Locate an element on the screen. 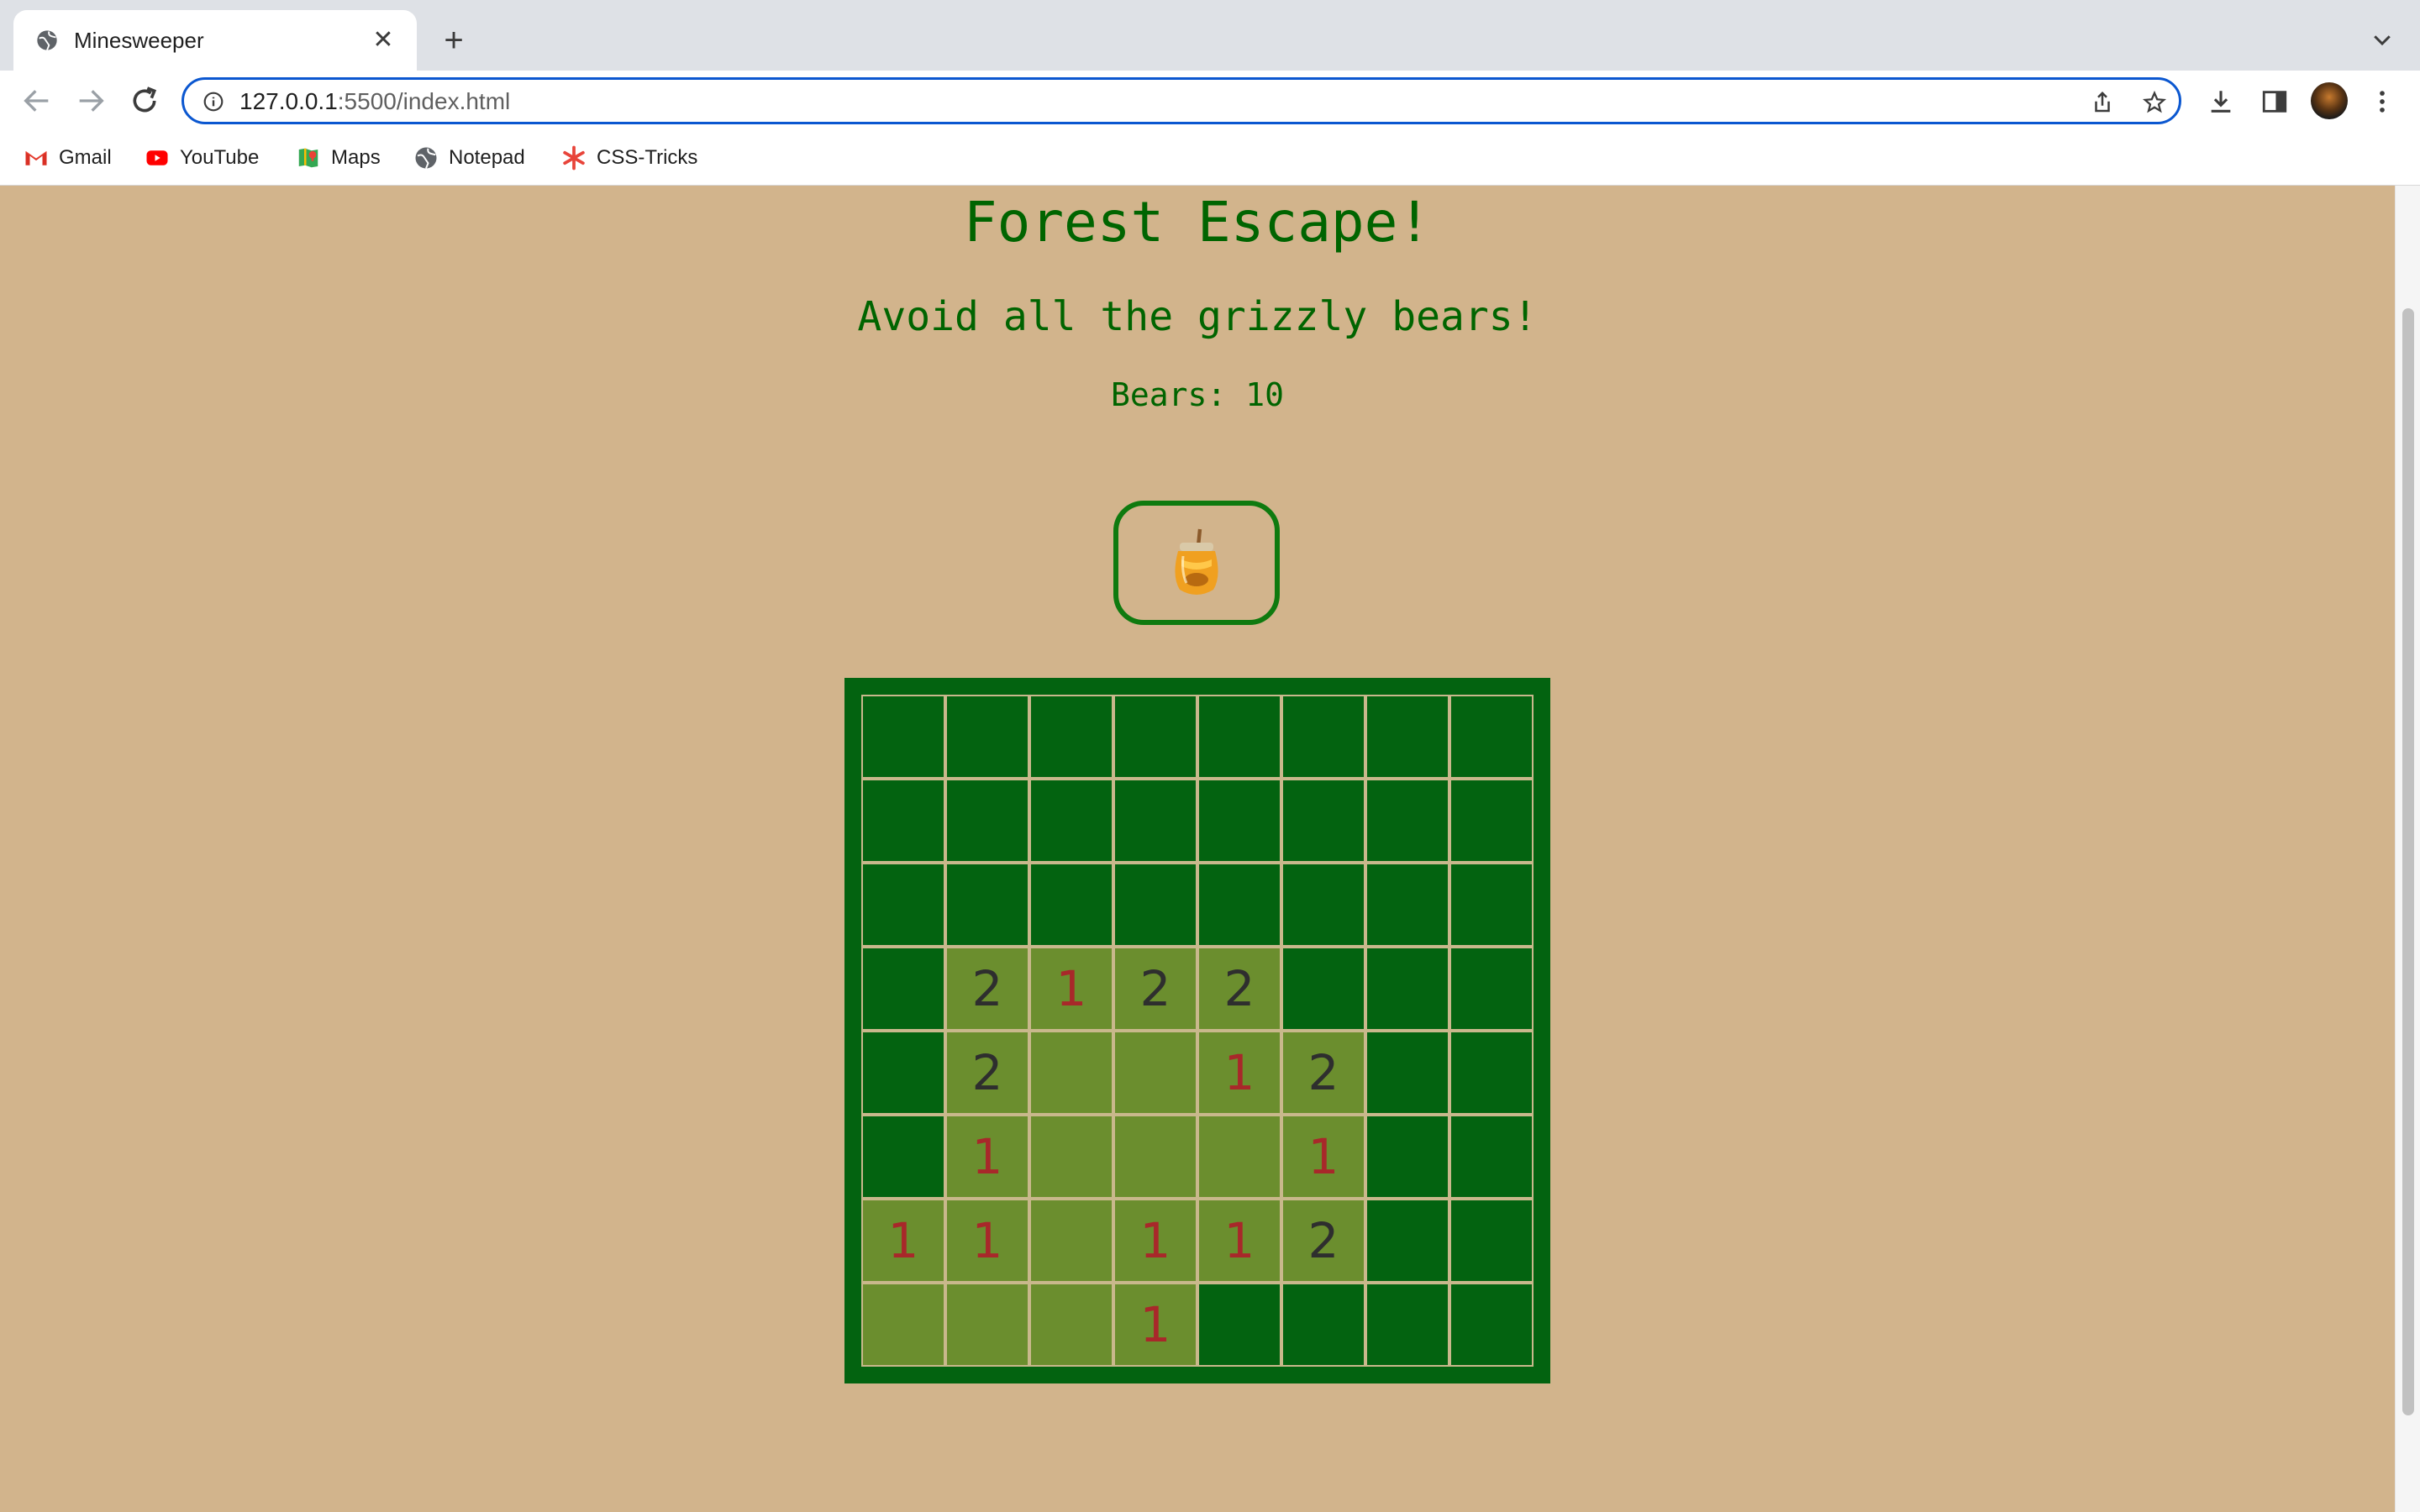 The height and width of the screenshot is (1512, 2420). browser-toolbar: 127.0.0.1:5500/index.html is located at coordinates (1210, 101).